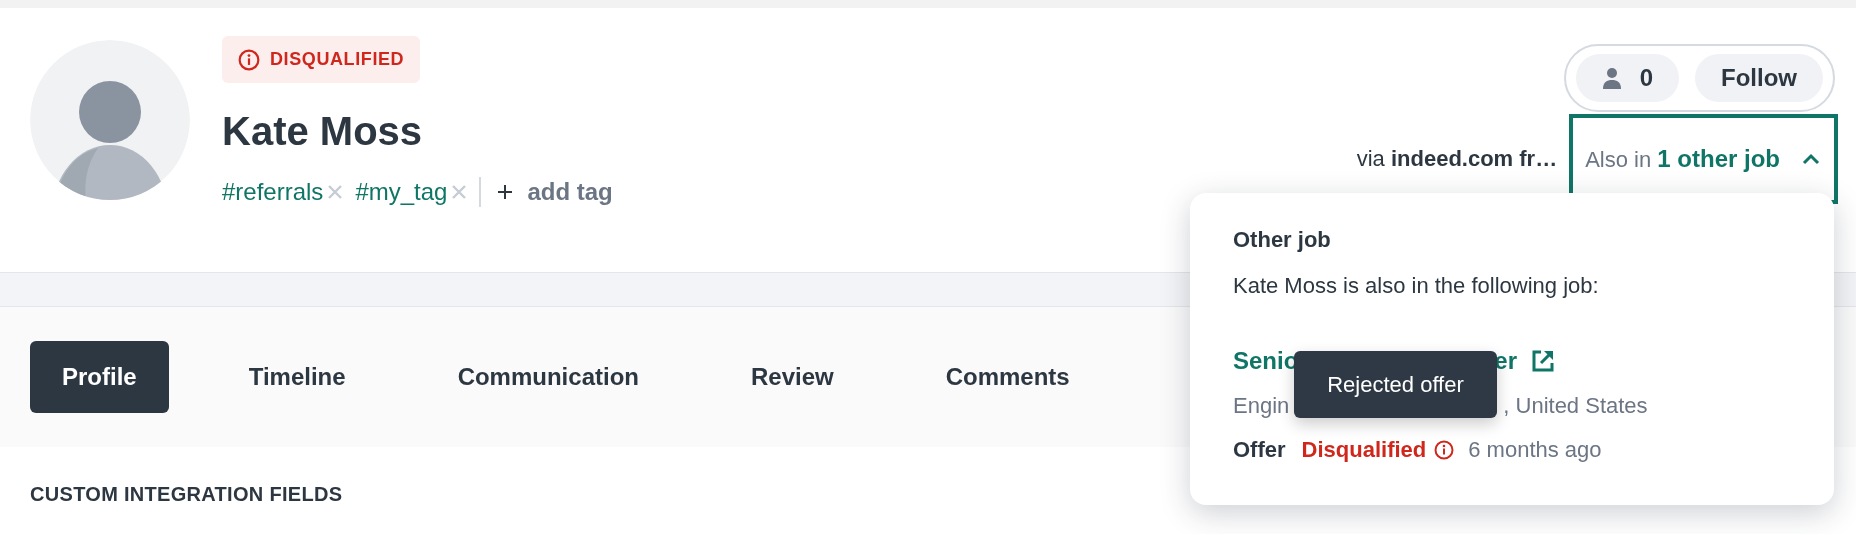 Image resolution: width=1856 pixels, height=534 pixels. Describe the element at coordinates (1364, 450) in the screenshot. I see `job-status: Disqualified` at that location.